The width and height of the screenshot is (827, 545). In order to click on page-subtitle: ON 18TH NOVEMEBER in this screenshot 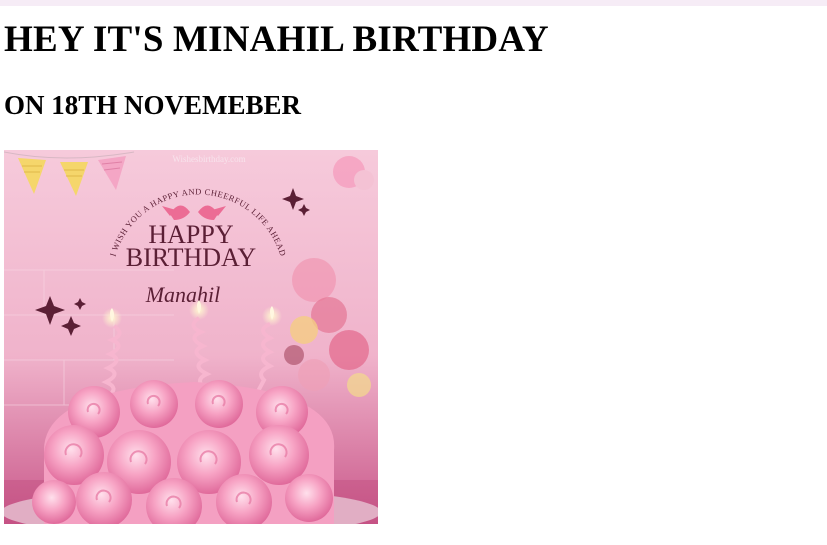, I will do `click(153, 105)`.